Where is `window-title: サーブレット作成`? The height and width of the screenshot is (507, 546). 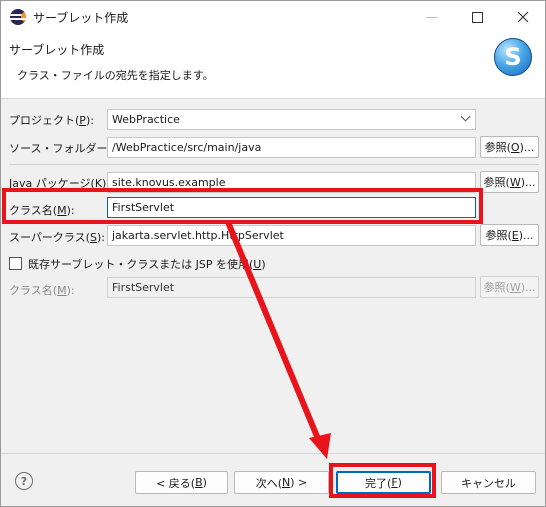
window-title: サーブレット作成 is located at coordinates (81, 18).